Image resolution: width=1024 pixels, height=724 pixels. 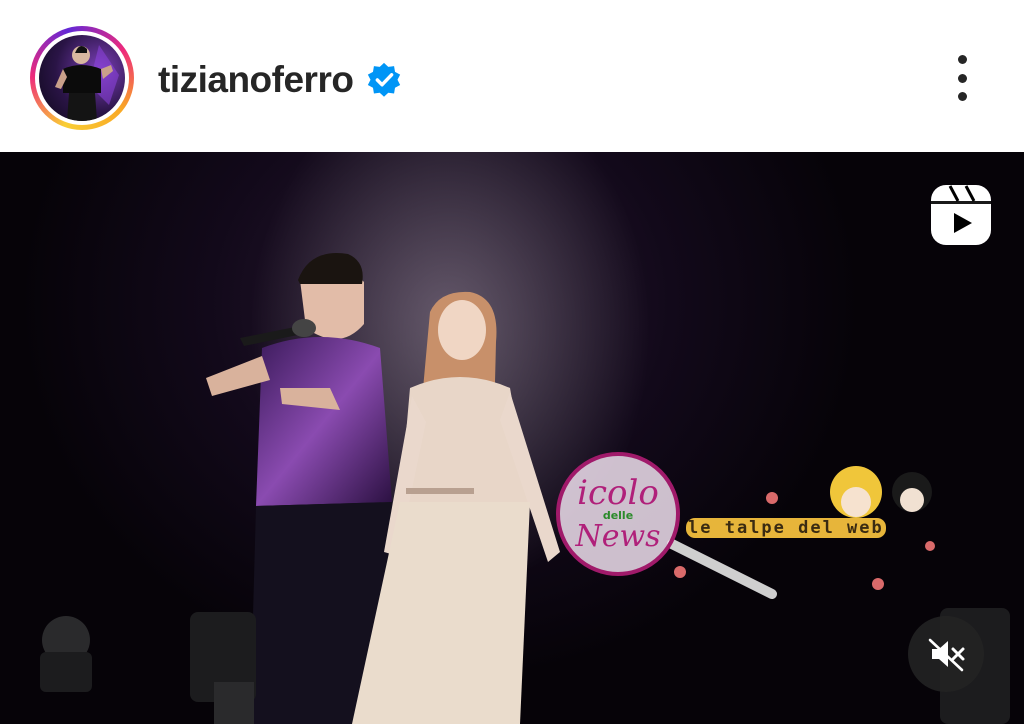 I want to click on speaker-muted-icon, so click(x=946, y=655).